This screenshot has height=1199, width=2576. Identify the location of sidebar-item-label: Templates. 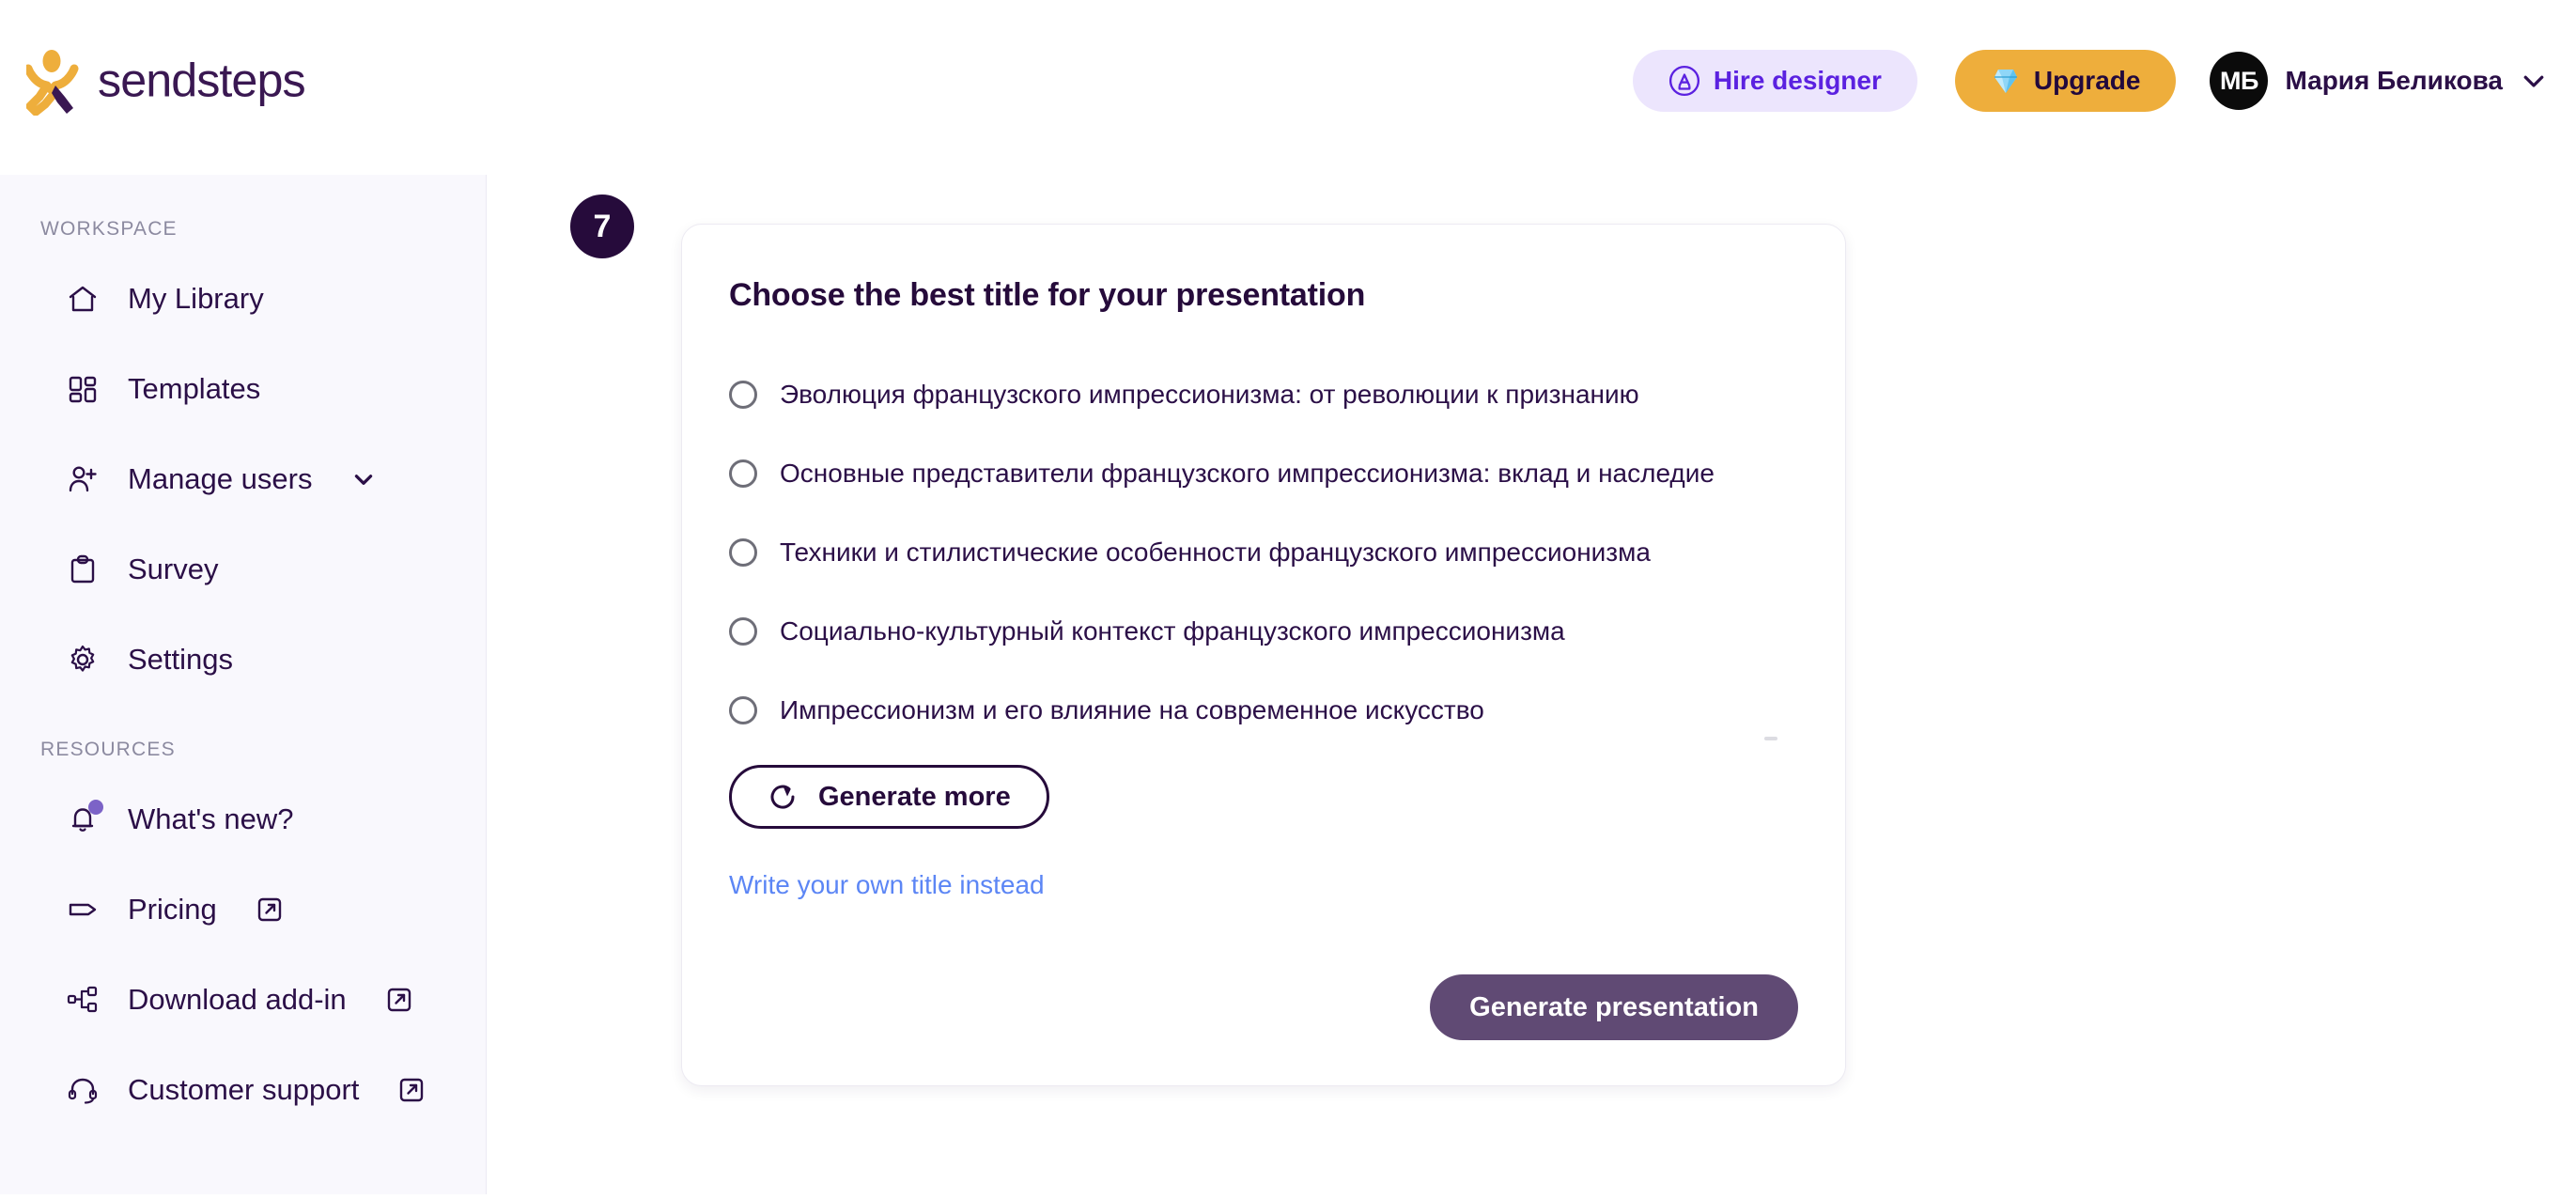
(195, 388).